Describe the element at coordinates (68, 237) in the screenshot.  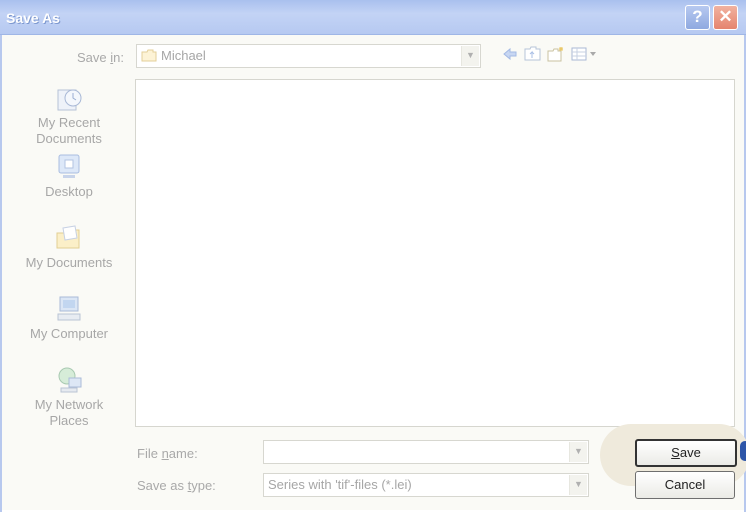
I see `my-documents-icon` at that location.